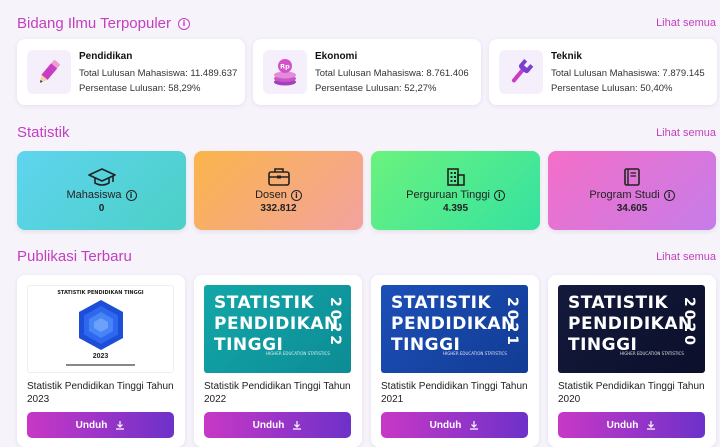 The image size is (720, 447). What do you see at coordinates (566, 56) in the screenshot?
I see `field-name: Teknik` at bounding box center [566, 56].